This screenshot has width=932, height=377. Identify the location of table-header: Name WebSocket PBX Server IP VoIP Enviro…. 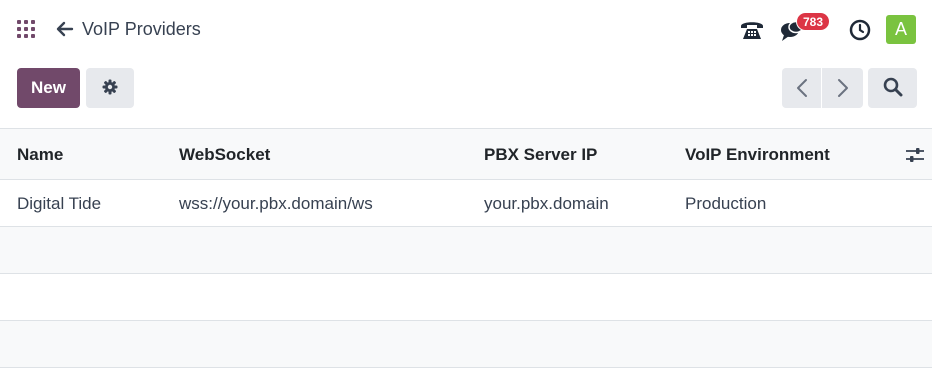
(466, 154).